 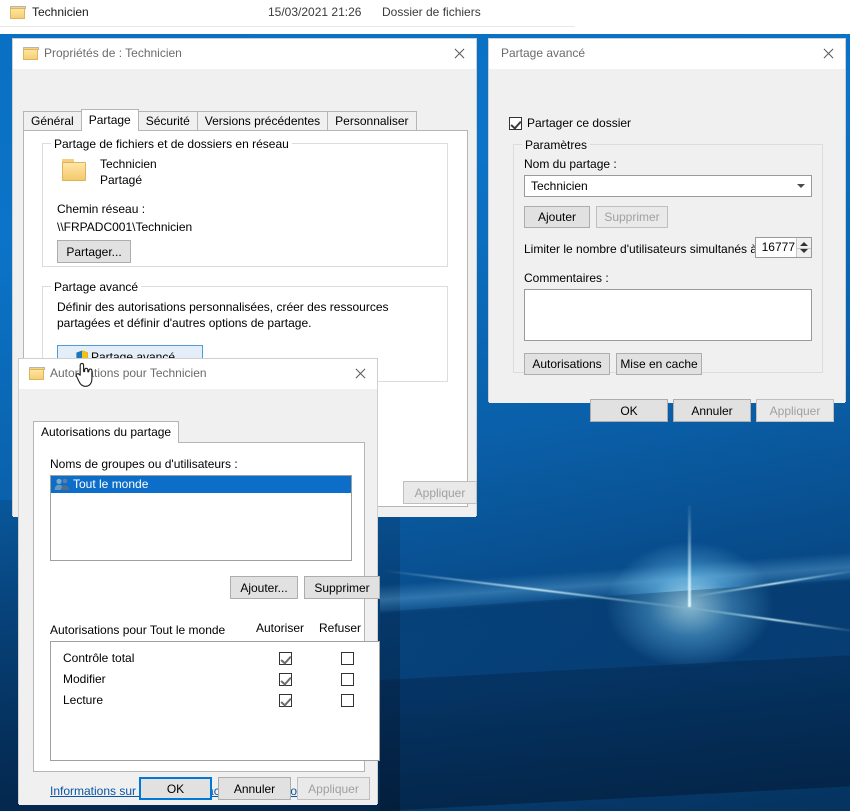 What do you see at coordinates (96, 287) in the screenshot?
I see `advanced-sharing-legend: Partage avancé` at bounding box center [96, 287].